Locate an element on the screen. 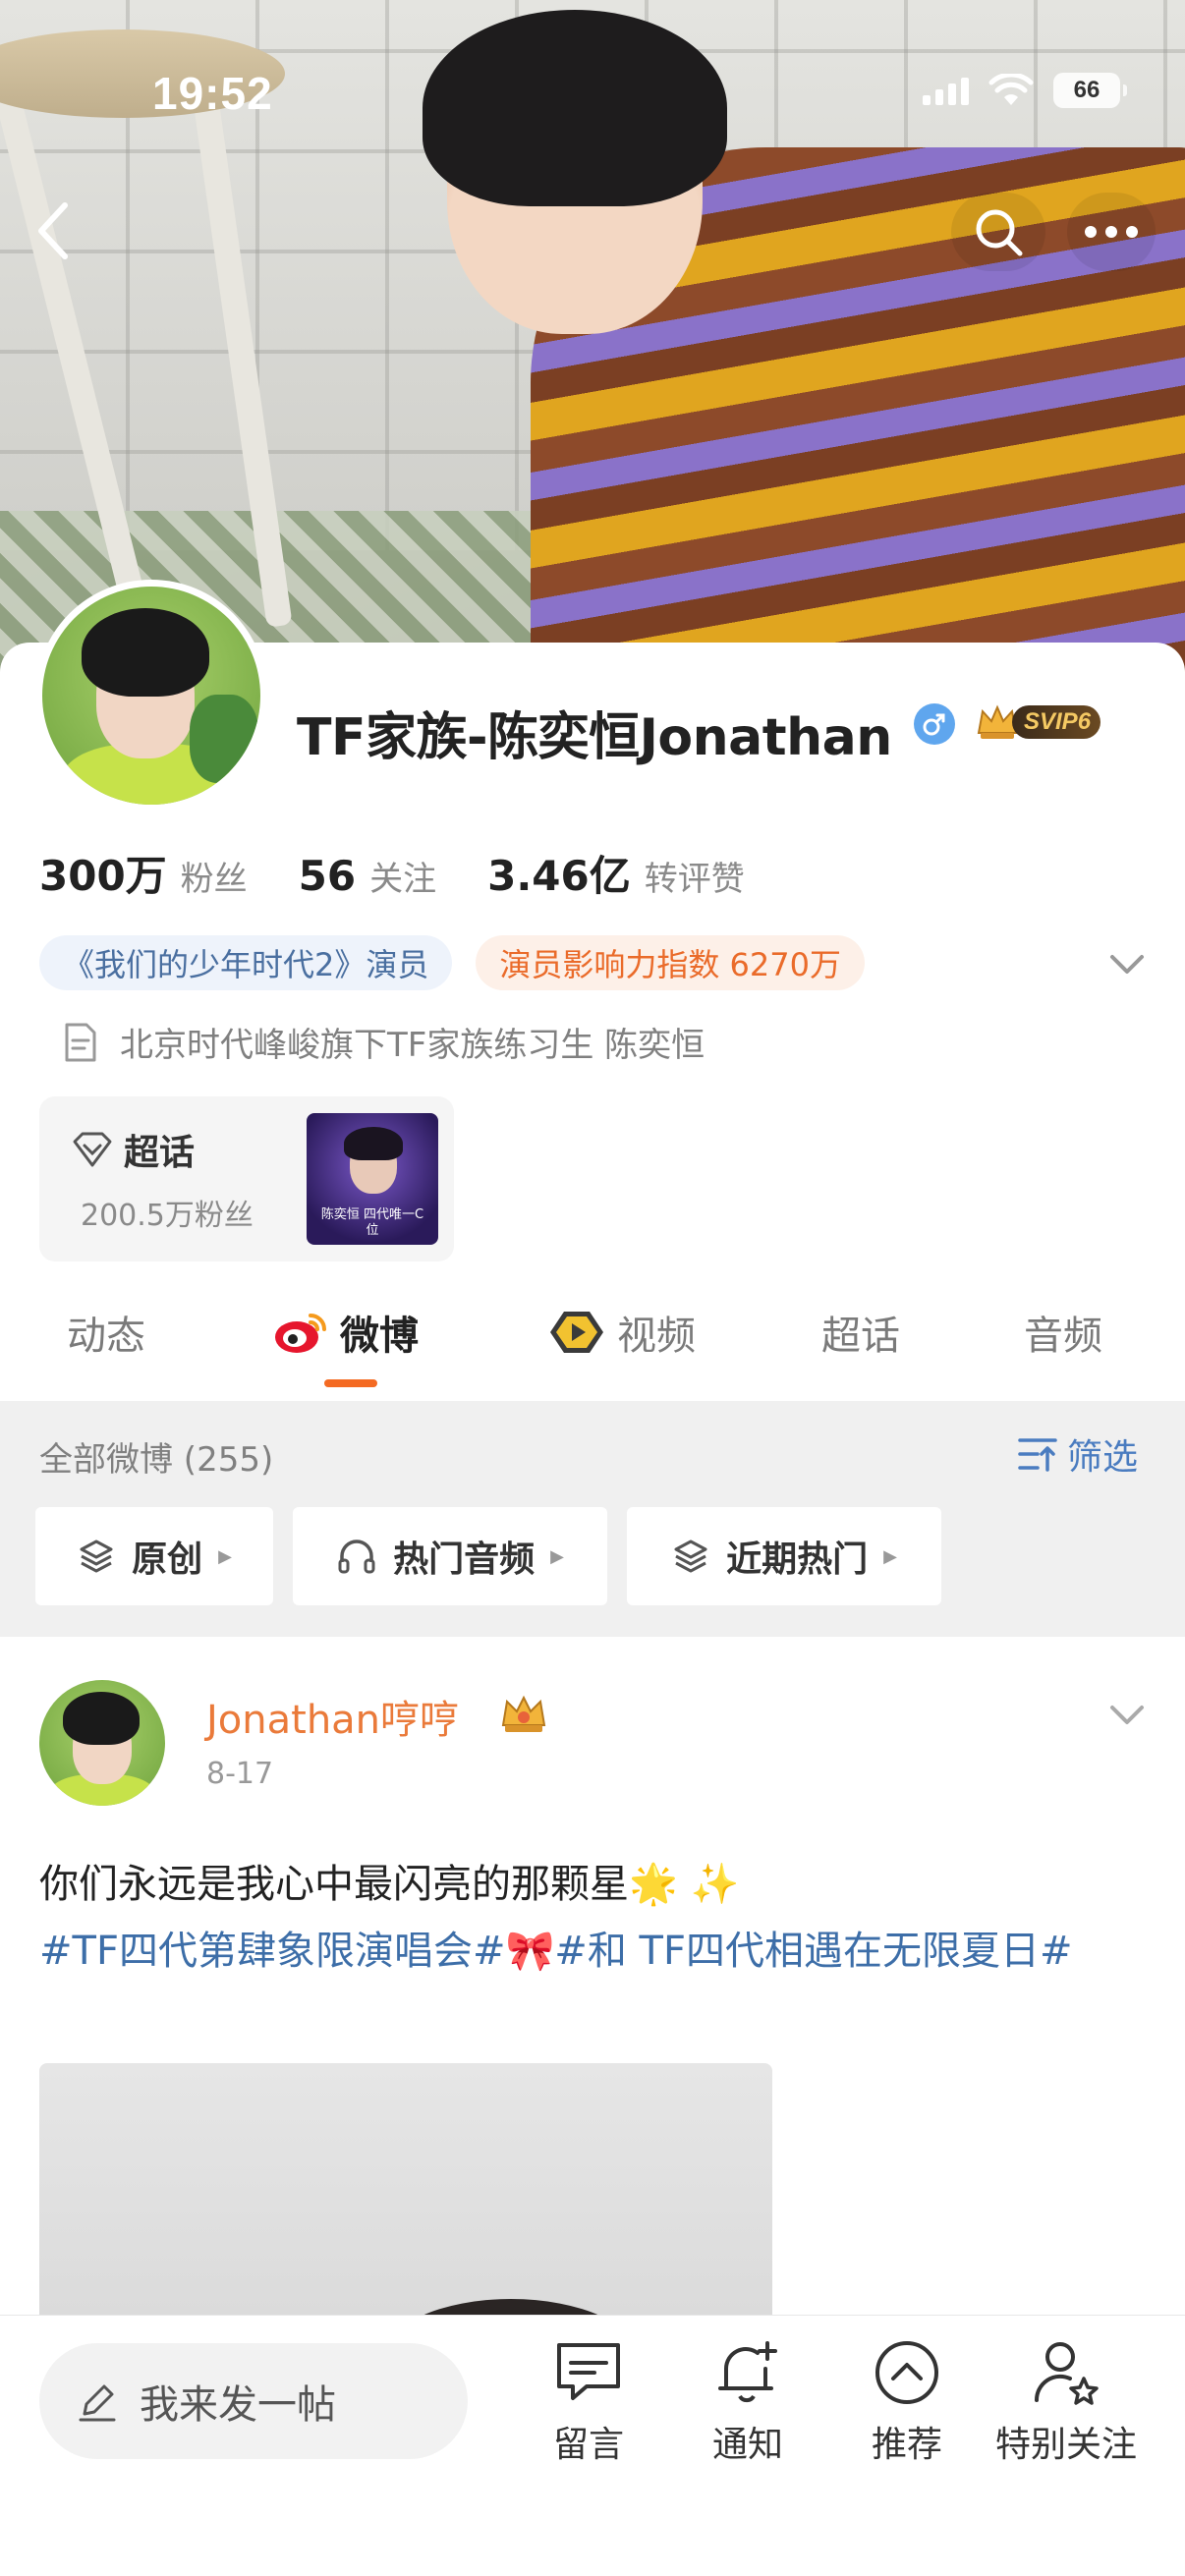 The width and height of the screenshot is (1185, 2576). chevron-up-circle-icon is located at coordinates (907, 2372).